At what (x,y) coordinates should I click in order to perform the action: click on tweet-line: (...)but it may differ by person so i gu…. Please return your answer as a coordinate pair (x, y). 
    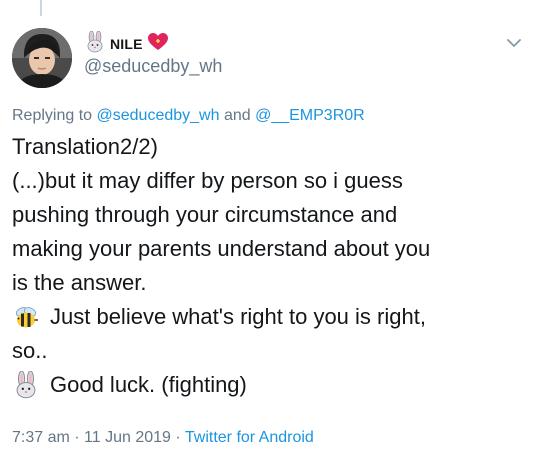
    Looking at the image, I should click on (272, 181).